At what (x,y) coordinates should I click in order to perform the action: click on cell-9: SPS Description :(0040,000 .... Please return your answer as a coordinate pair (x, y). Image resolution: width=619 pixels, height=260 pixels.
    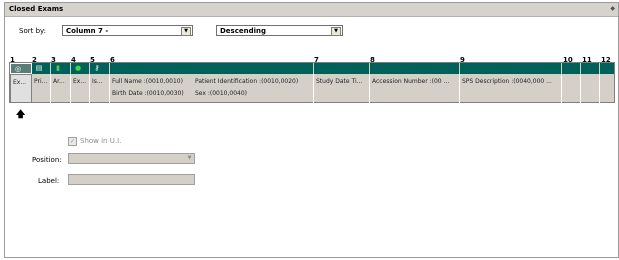
    Looking at the image, I should click on (511, 88).